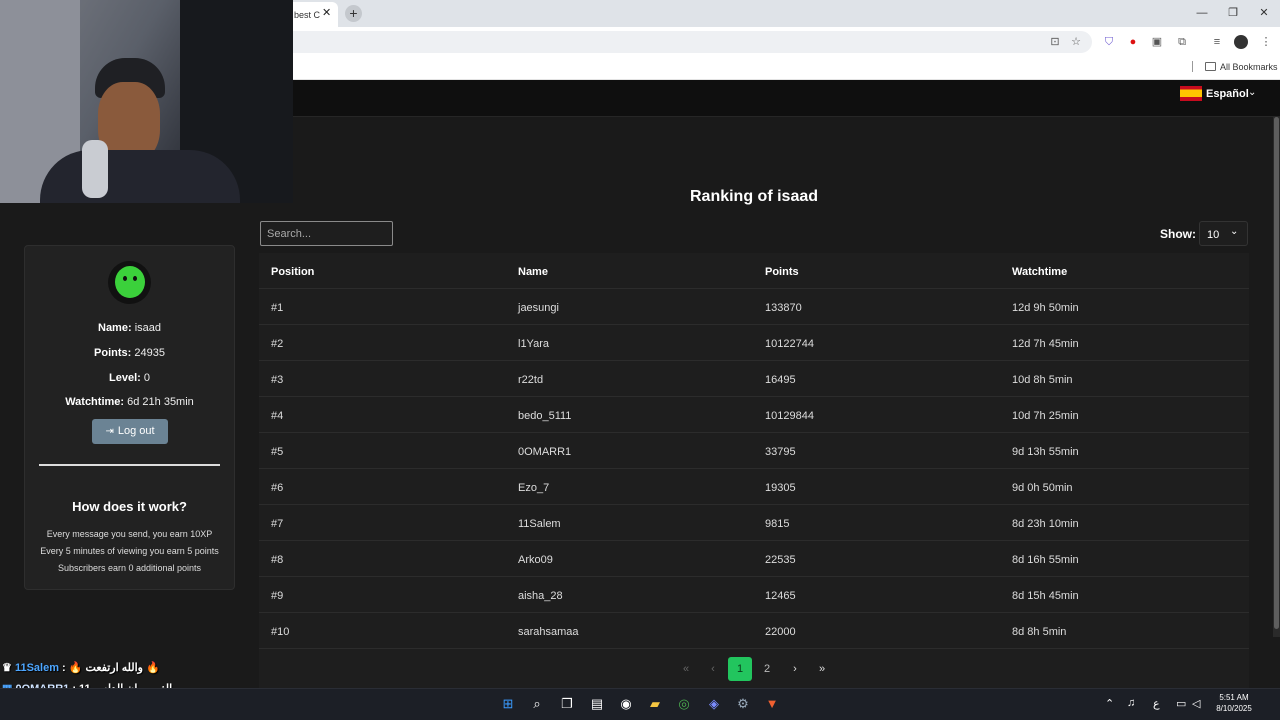  What do you see at coordinates (130, 431) in the screenshot?
I see `logout-button: ⇥ Log out` at bounding box center [130, 431].